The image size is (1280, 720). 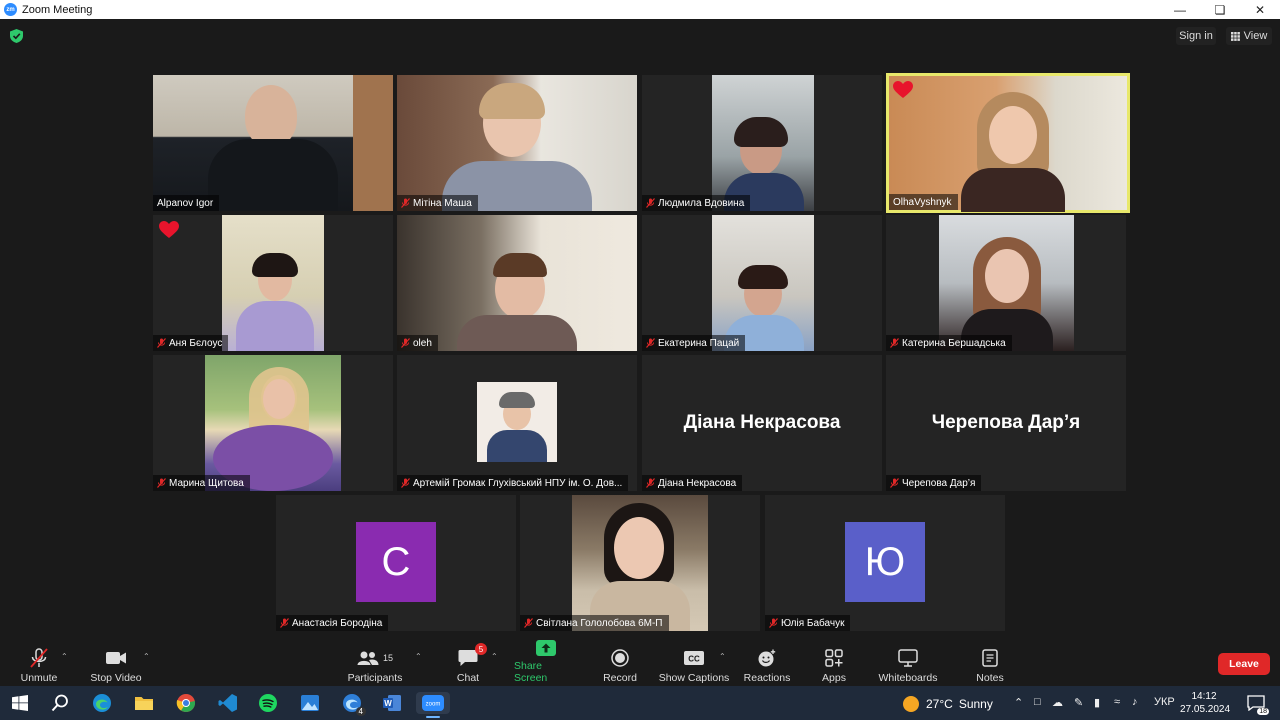 What do you see at coordinates (468, 663) in the screenshot?
I see `chat-button: 5 Chat` at bounding box center [468, 663].